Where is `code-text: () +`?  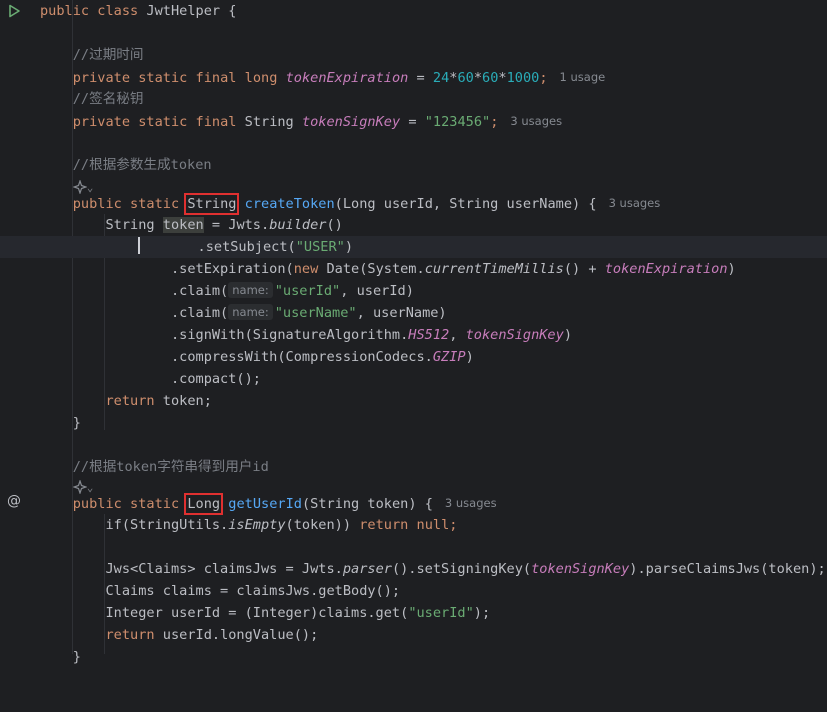
code-text: () + is located at coordinates (584, 269).